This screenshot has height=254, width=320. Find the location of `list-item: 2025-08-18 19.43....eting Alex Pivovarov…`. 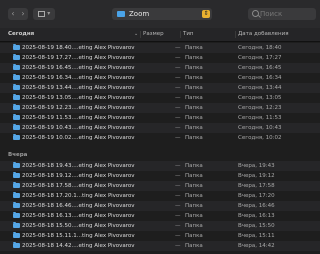

list-item: 2025-08-18 19.43....eting Alex Pivovarov… is located at coordinates (160, 166).